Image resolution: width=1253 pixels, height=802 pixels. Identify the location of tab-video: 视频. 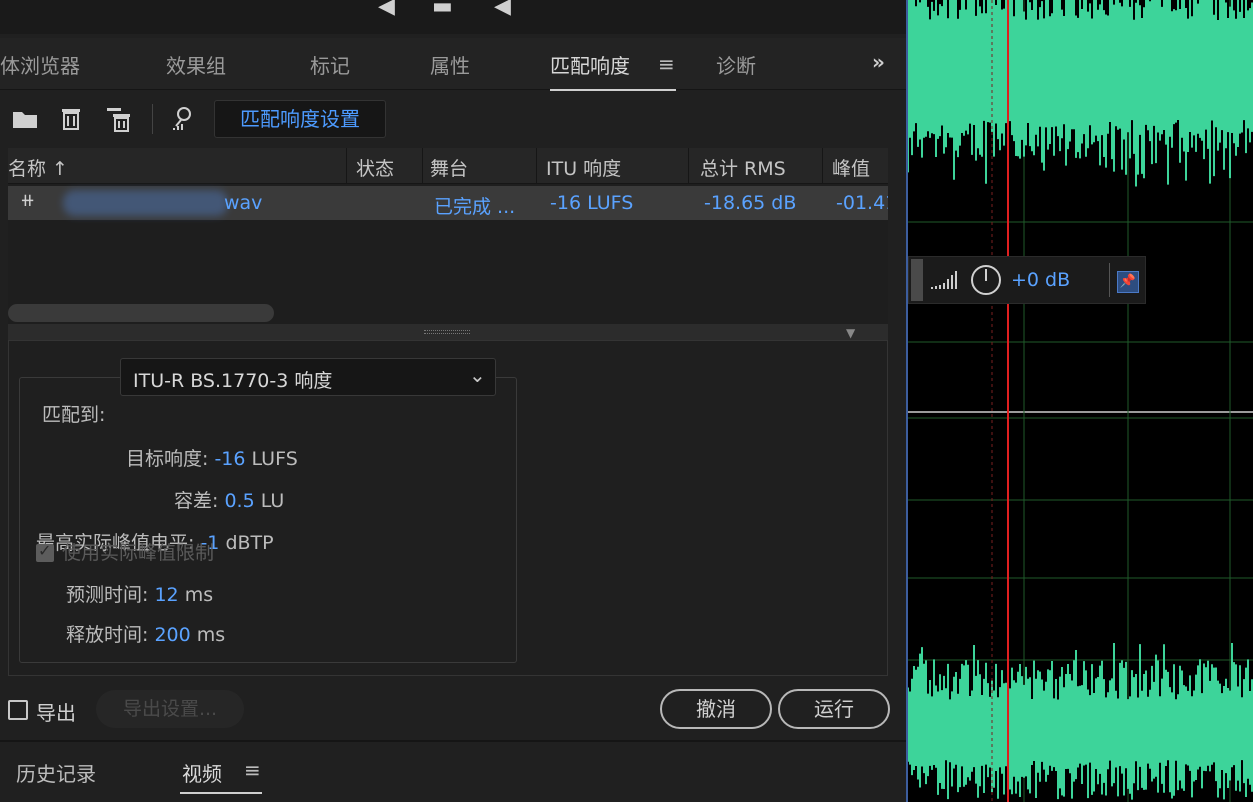
(202, 772).